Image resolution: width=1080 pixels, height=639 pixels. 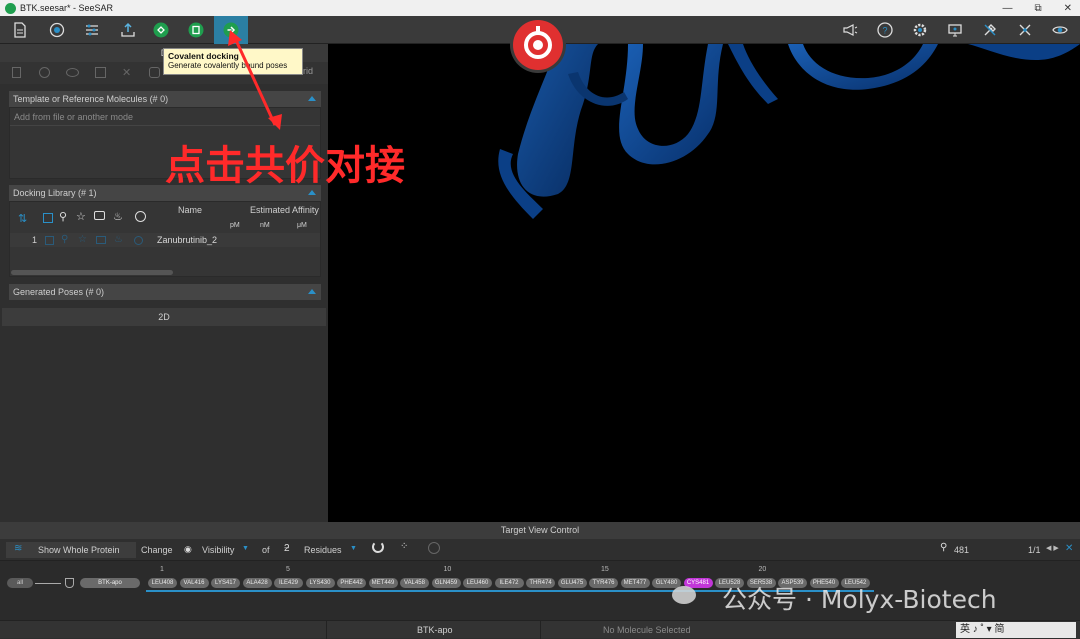 What do you see at coordinates (126, 72) in the screenshot?
I see `tools-small-icon: ✕` at bounding box center [126, 72].